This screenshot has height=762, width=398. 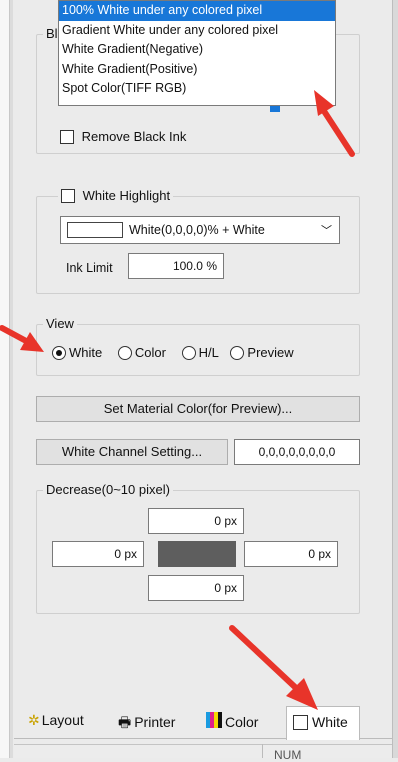 I want to click on status-divider, so click(x=262, y=751).